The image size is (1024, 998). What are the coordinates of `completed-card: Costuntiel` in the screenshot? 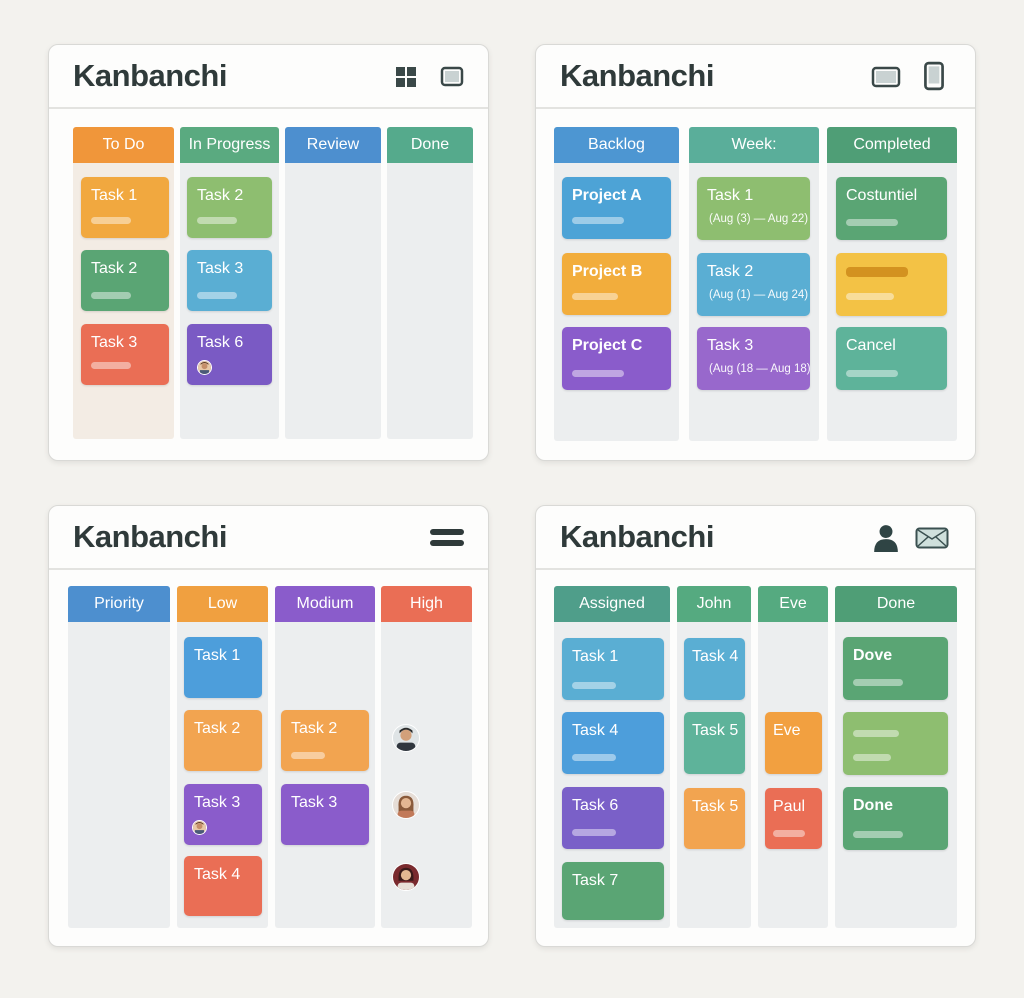 It's located at (891, 208).